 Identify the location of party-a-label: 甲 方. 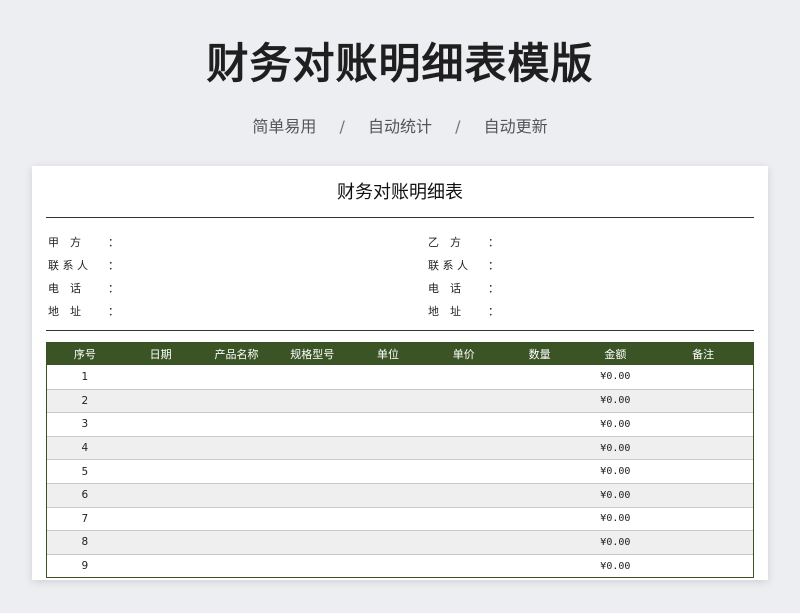
(64, 242).